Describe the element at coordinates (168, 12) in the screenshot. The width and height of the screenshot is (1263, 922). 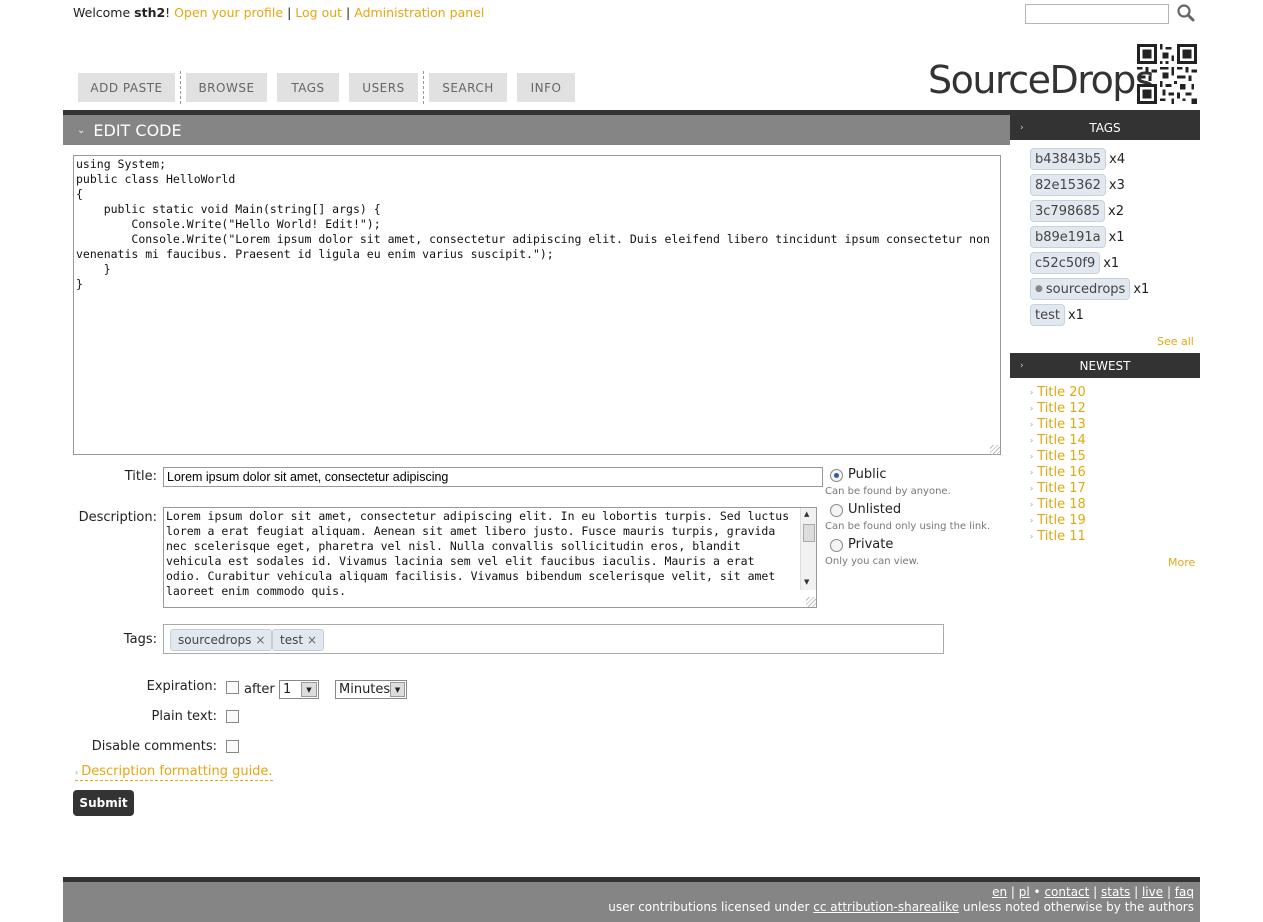
I see `welcome-bang: !` at that location.